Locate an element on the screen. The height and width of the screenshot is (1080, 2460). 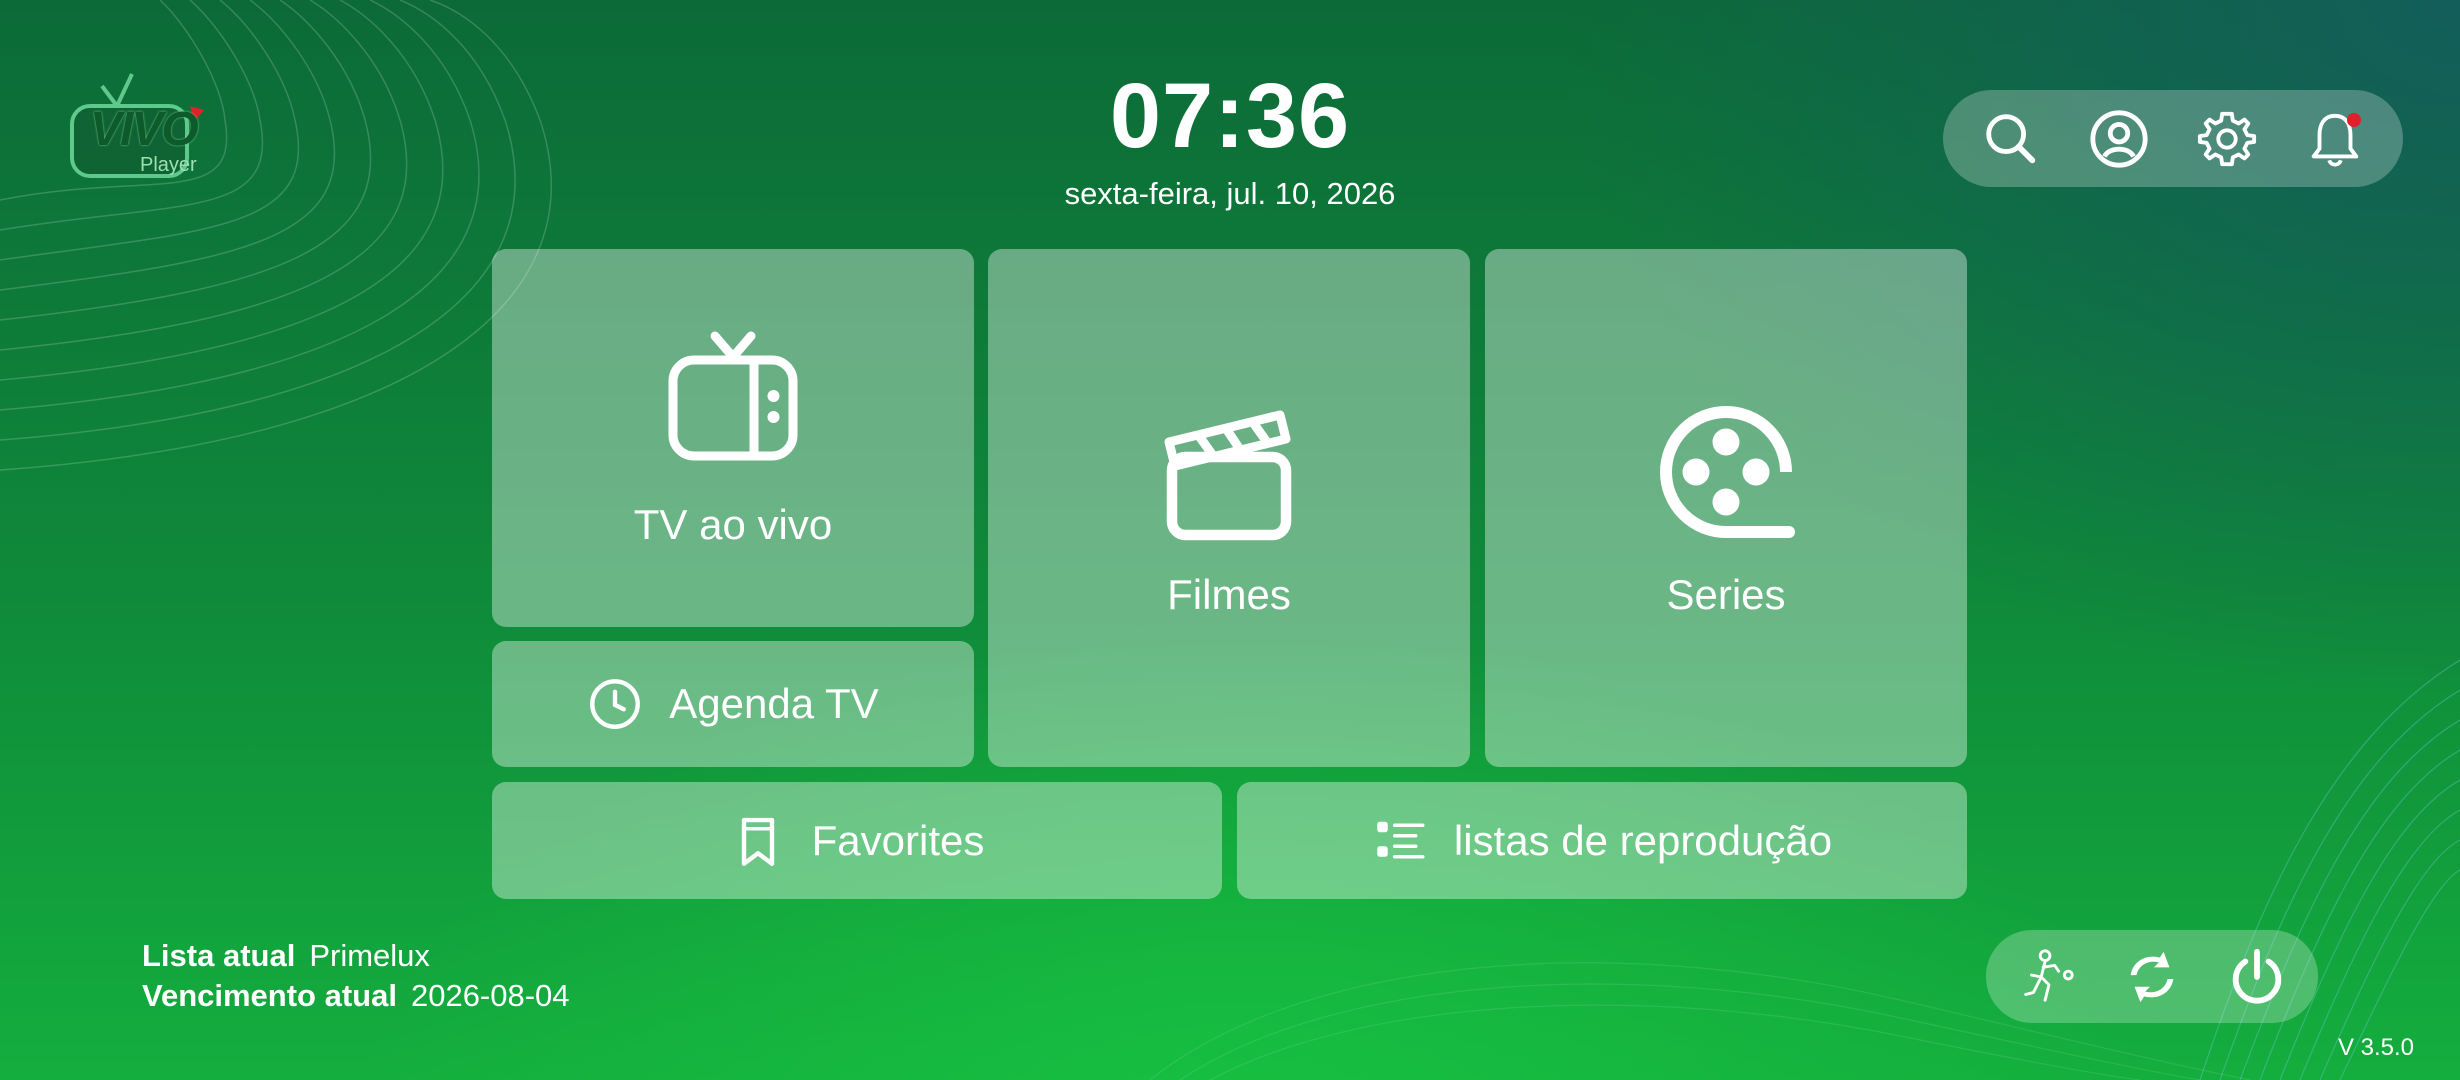
tile-series: Series is located at coordinates (1726, 508).